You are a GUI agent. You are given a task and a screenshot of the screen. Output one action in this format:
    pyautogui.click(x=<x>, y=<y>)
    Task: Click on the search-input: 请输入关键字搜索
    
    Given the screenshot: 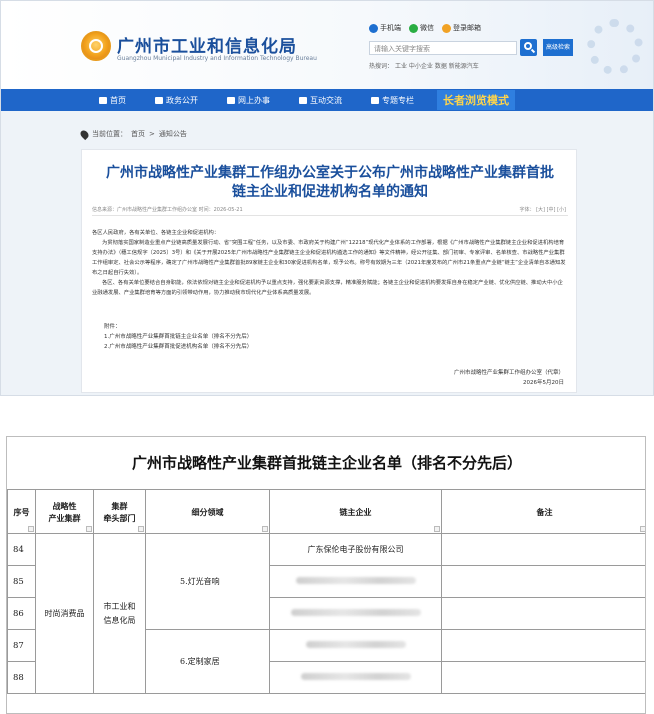 What is the action you would take?
    pyautogui.click(x=443, y=48)
    